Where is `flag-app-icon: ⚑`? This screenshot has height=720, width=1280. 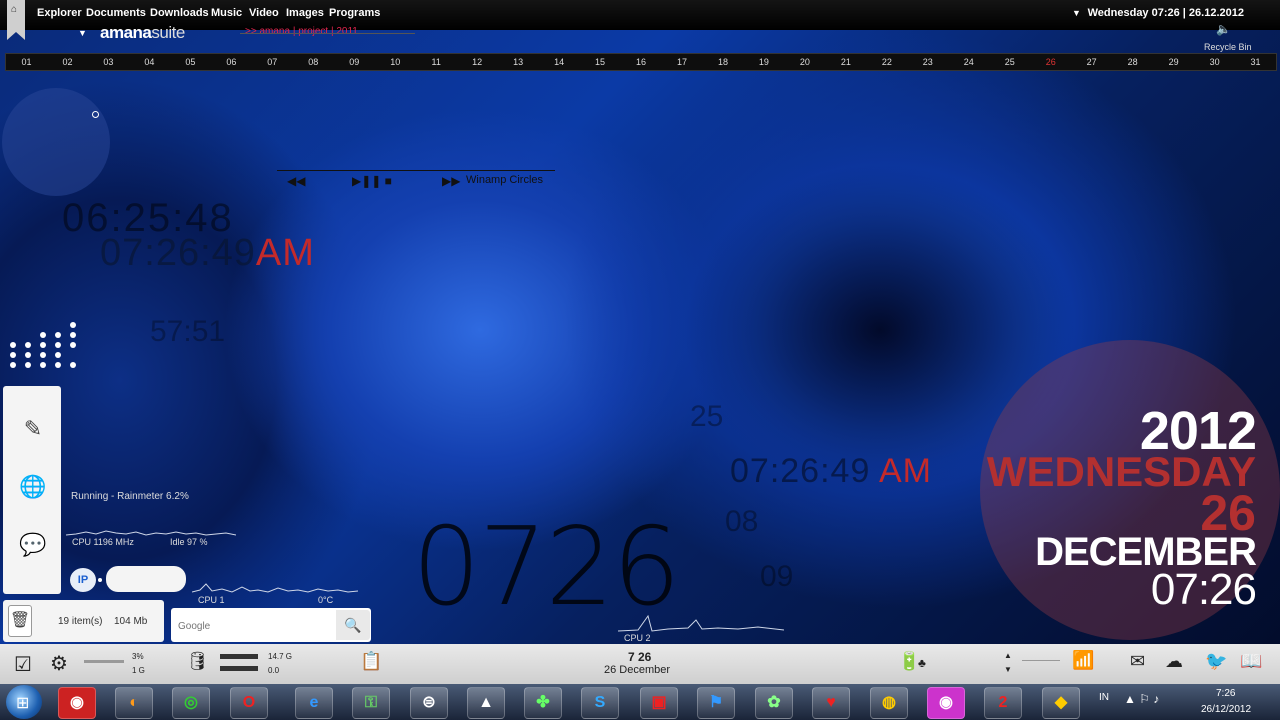
flag-app-icon: ⚑ is located at coordinates (716, 703).